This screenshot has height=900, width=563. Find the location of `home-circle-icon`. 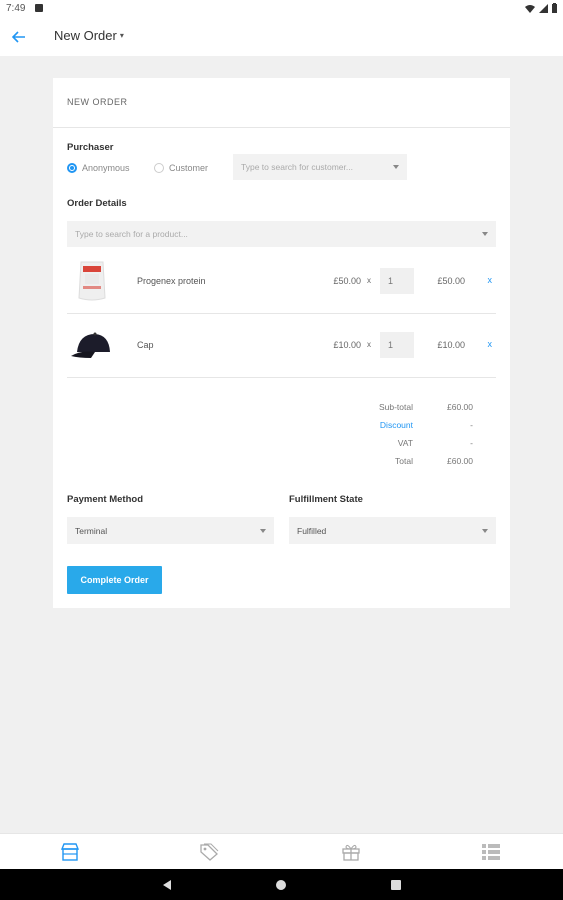

home-circle-icon is located at coordinates (281, 885).